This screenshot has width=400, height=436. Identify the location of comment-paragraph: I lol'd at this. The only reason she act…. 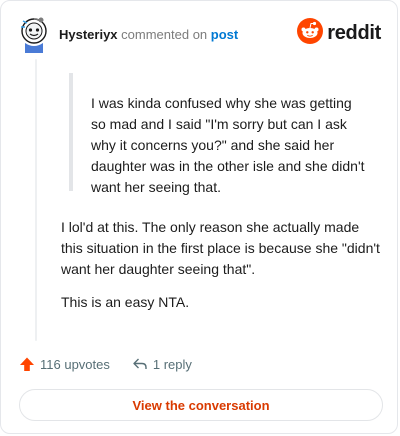
(220, 248).